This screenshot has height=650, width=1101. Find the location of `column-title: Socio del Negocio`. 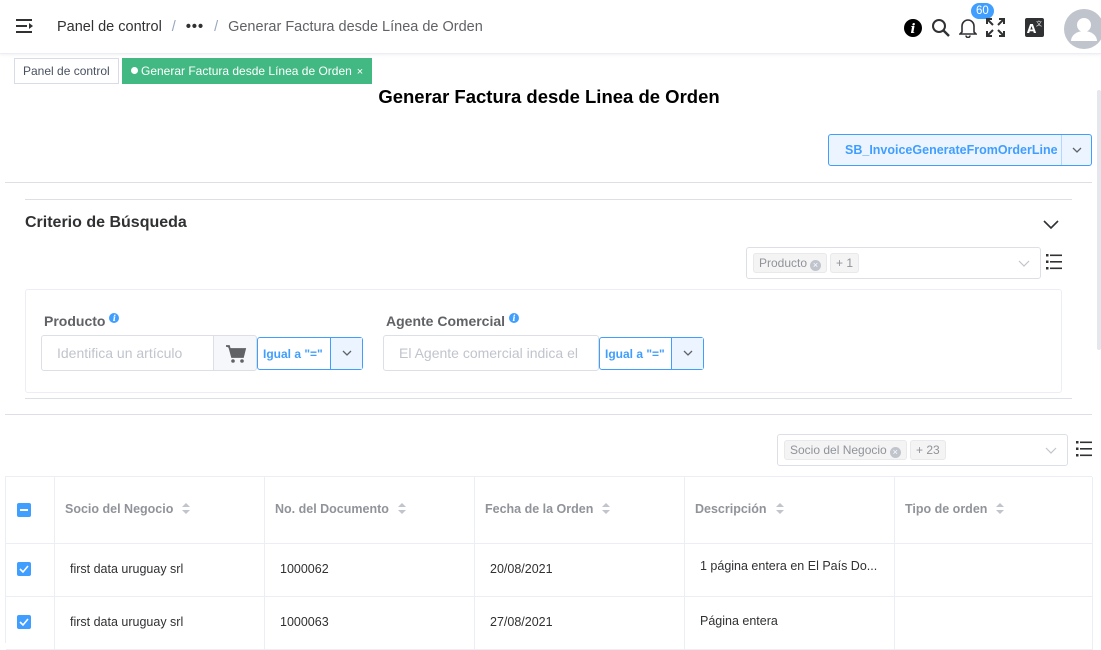

column-title: Socio del Negocio is located at coordinates (119, 509).